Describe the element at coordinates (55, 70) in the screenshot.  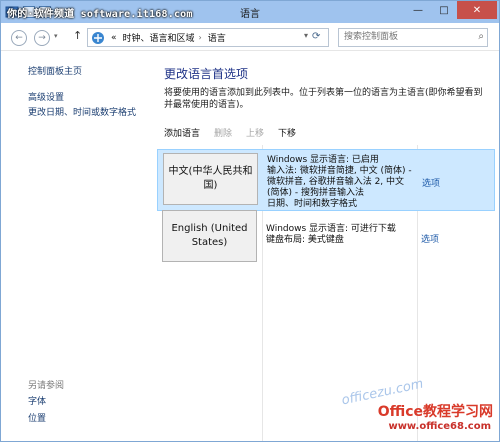
I see `control-panel-home-link: 控制面板主页` at that location.